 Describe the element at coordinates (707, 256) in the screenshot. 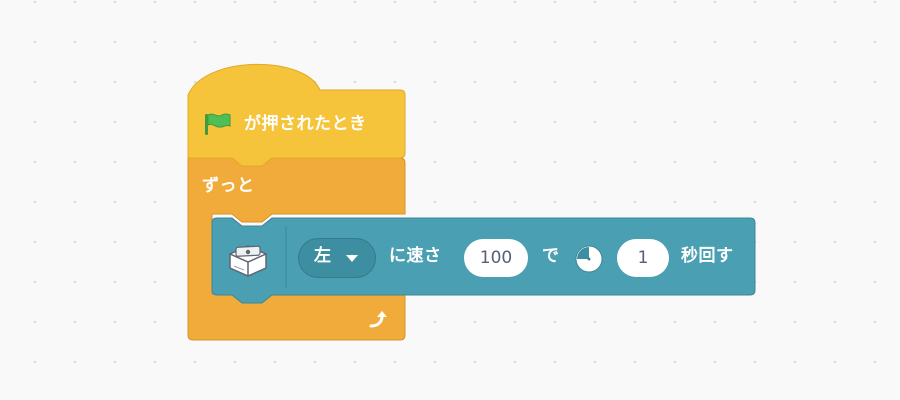

I see `seconds-label: 秒回す` at that location.